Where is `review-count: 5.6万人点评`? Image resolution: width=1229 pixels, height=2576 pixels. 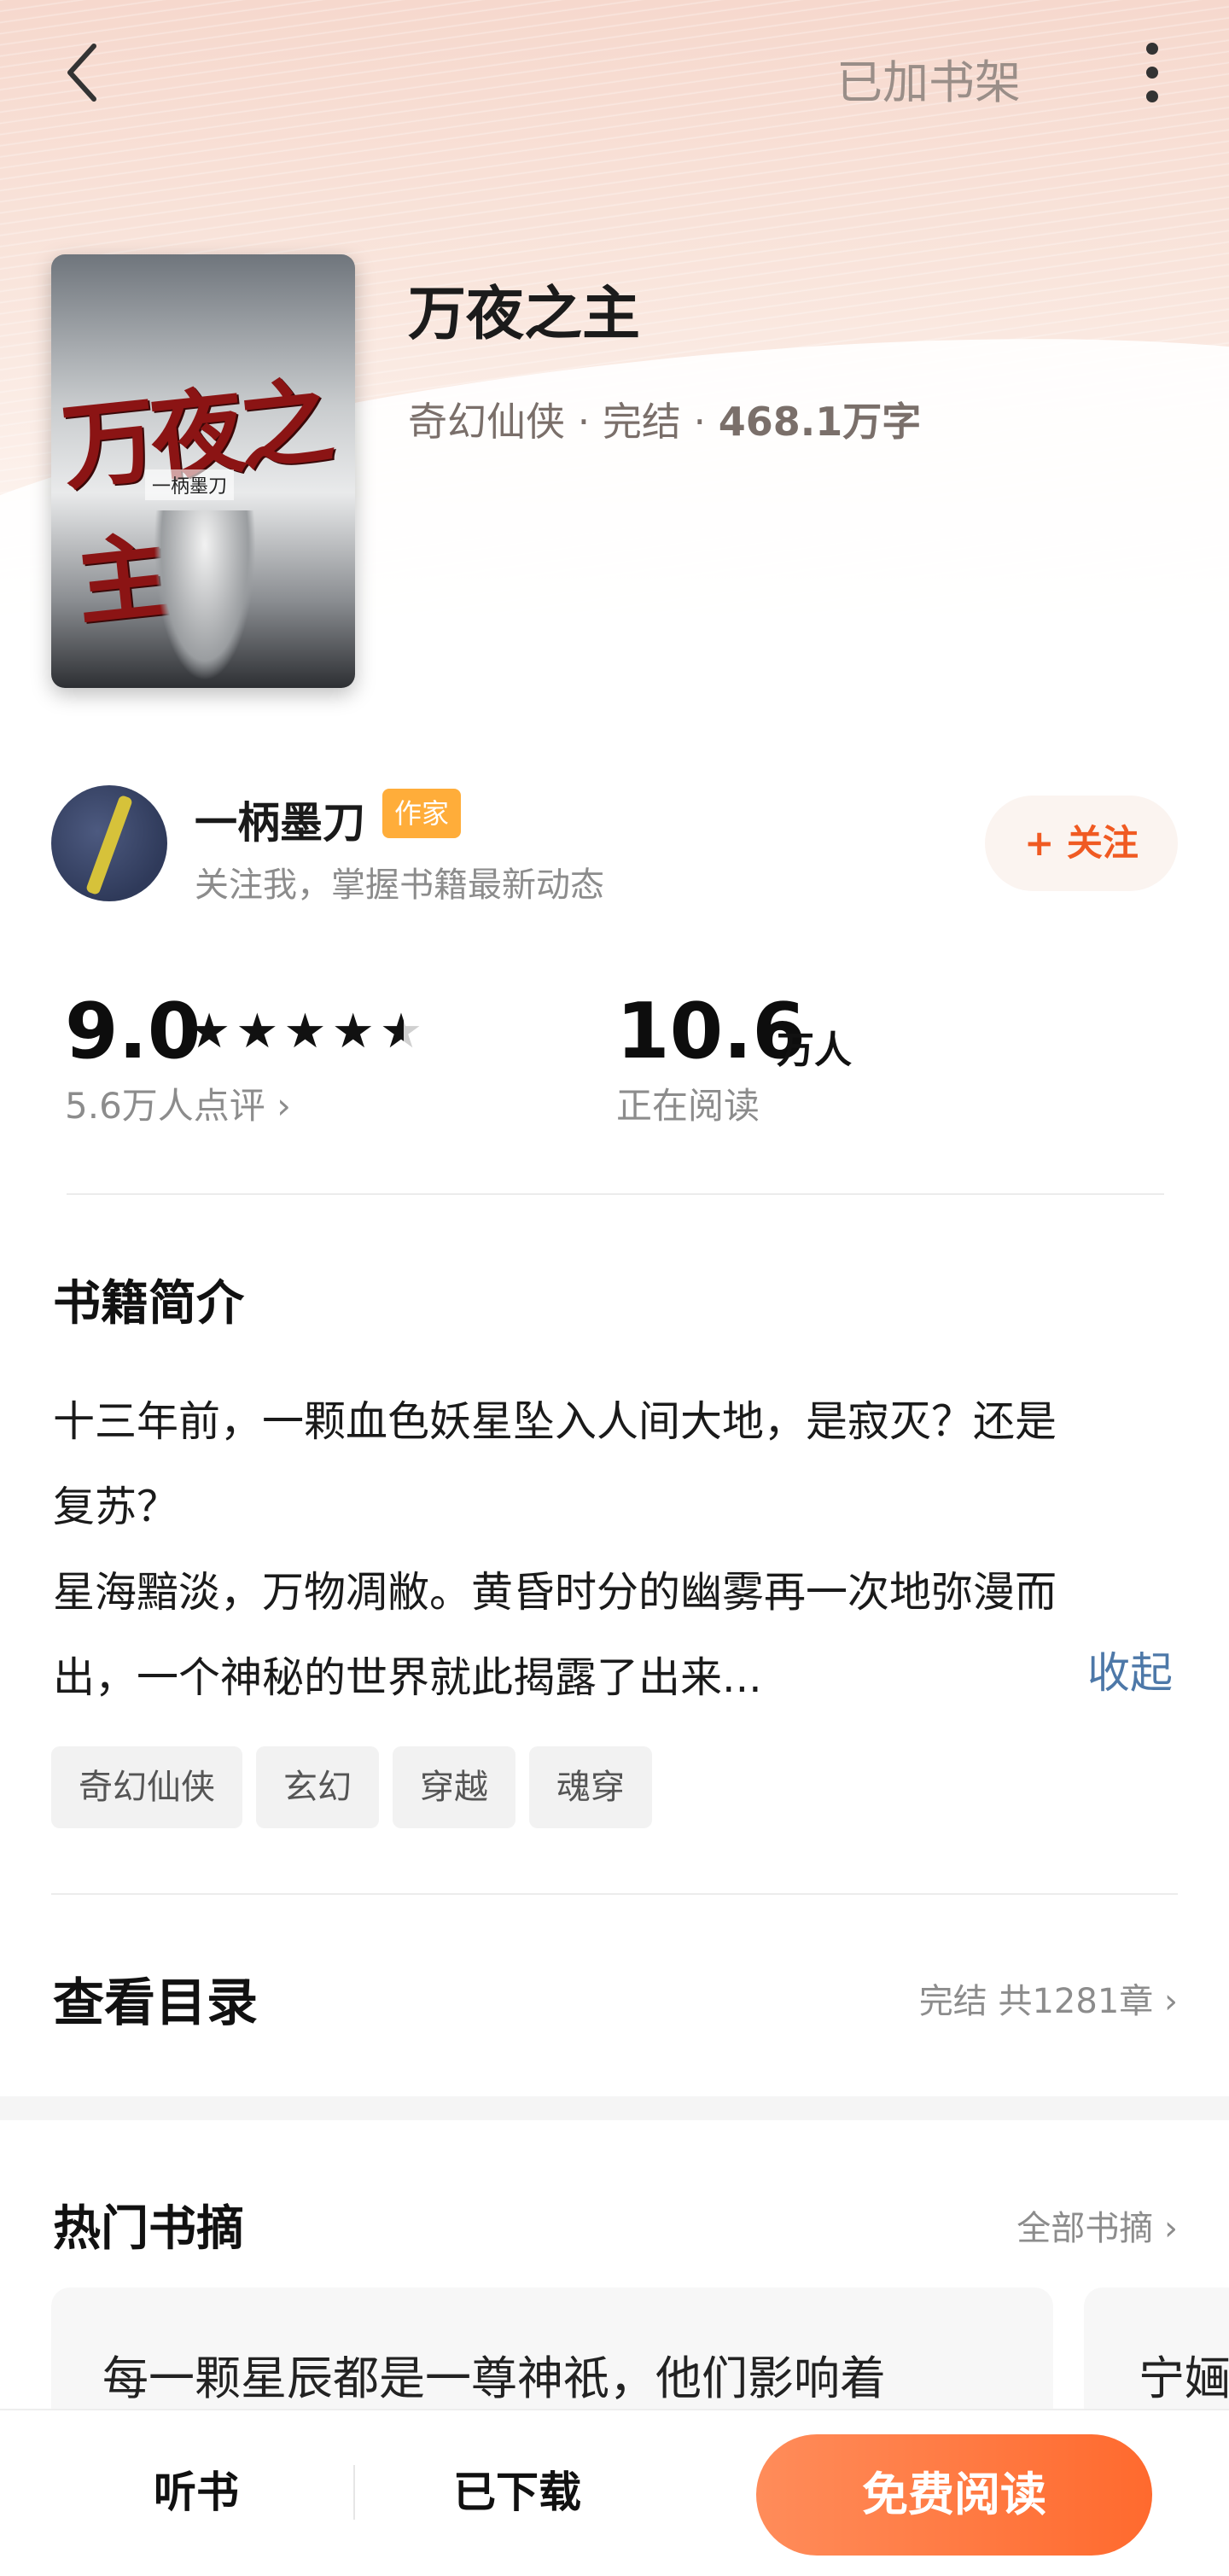
review-count: 5.6万人点评 is located at coordinates (165, 1106).